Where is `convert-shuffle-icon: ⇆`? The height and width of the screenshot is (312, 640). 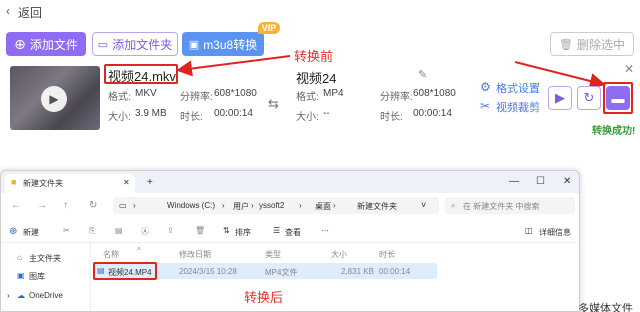
convert-shuffle-icon: ⇆ is located at coordinates (273, 103).